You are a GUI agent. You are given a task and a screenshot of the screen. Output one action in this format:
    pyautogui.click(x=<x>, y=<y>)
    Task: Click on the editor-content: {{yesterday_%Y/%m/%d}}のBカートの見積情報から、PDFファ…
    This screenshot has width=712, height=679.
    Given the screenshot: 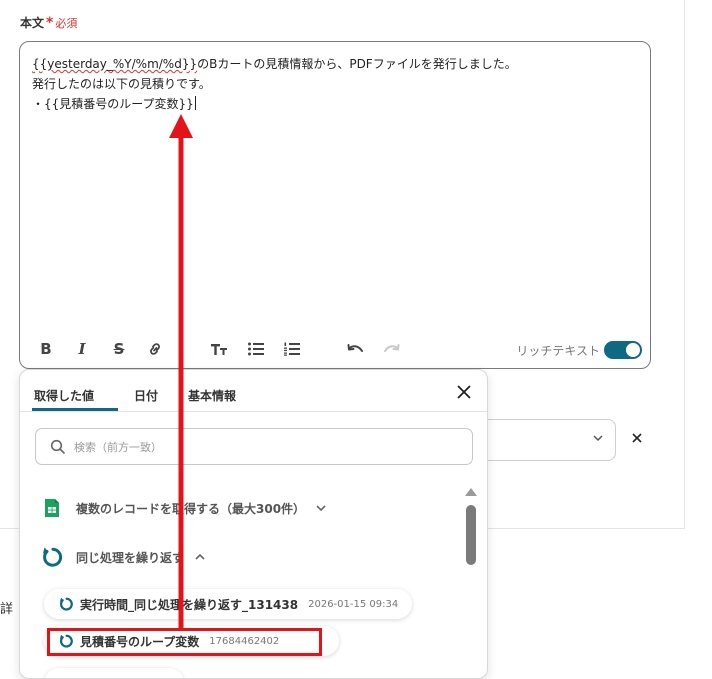 What is the action you would take?
    pyautogui.click(x=335, y=84)
    